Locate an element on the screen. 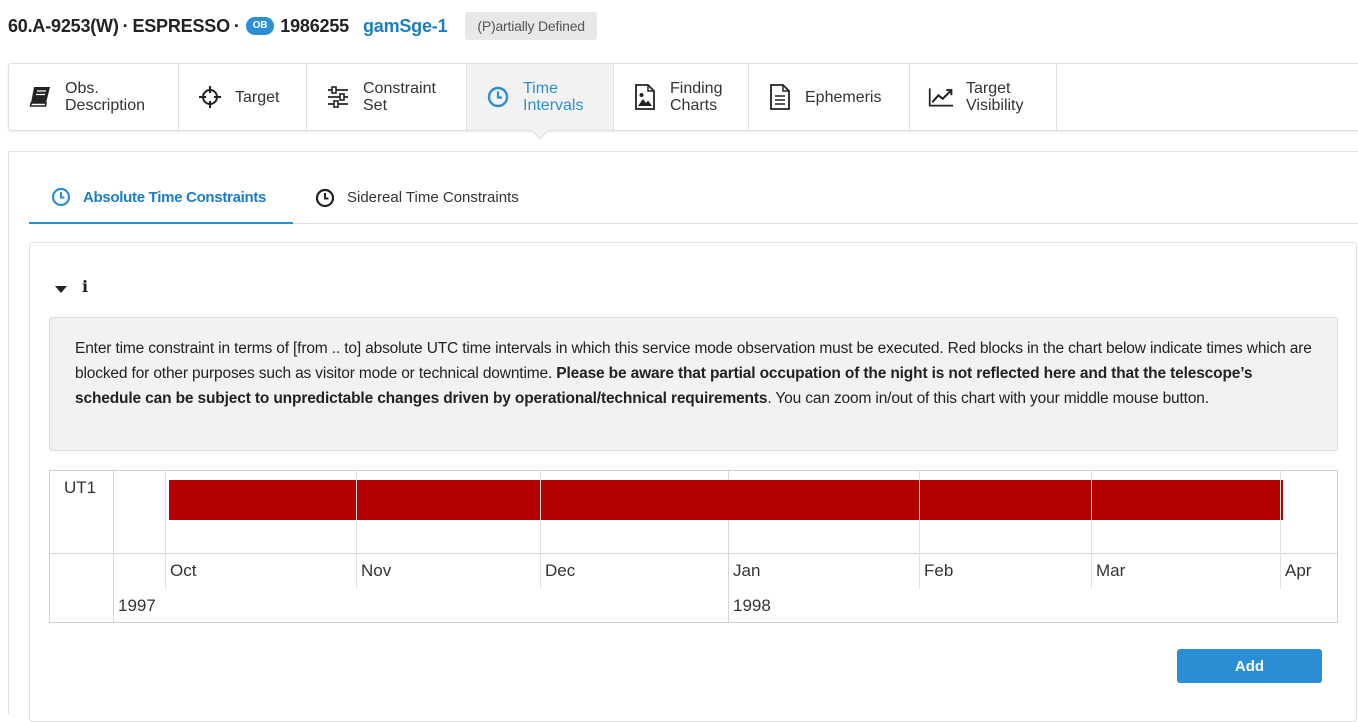  add-button: Add is located at coordinates (1249, 666).